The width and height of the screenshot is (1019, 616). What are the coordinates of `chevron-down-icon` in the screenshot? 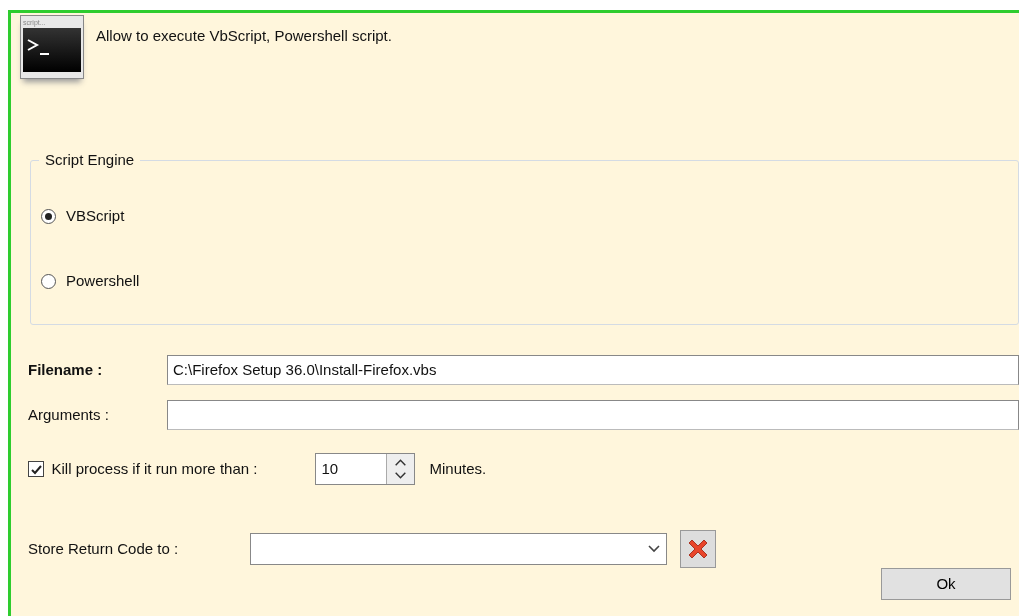 It's located at (654, 549).